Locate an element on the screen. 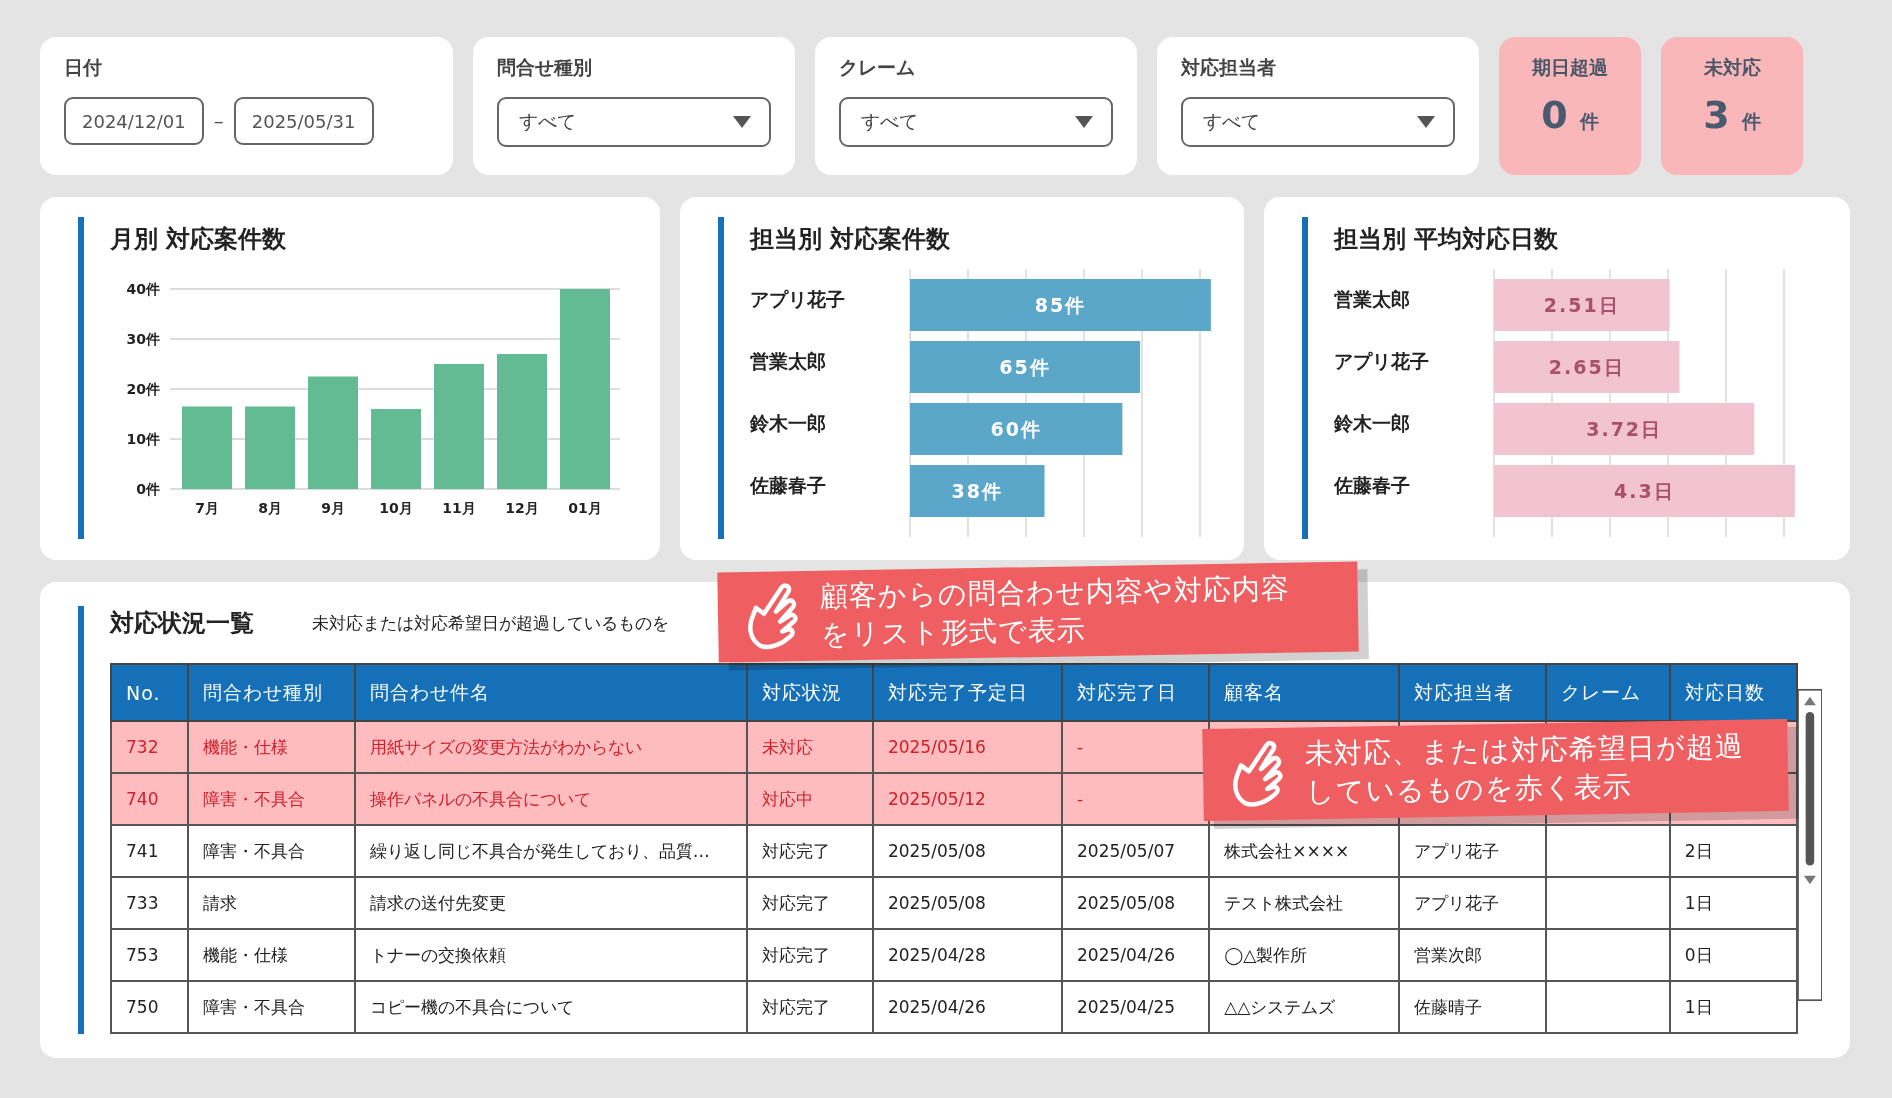  table-cell: 請求の送付先変更 is located at coordinates (437, 902).